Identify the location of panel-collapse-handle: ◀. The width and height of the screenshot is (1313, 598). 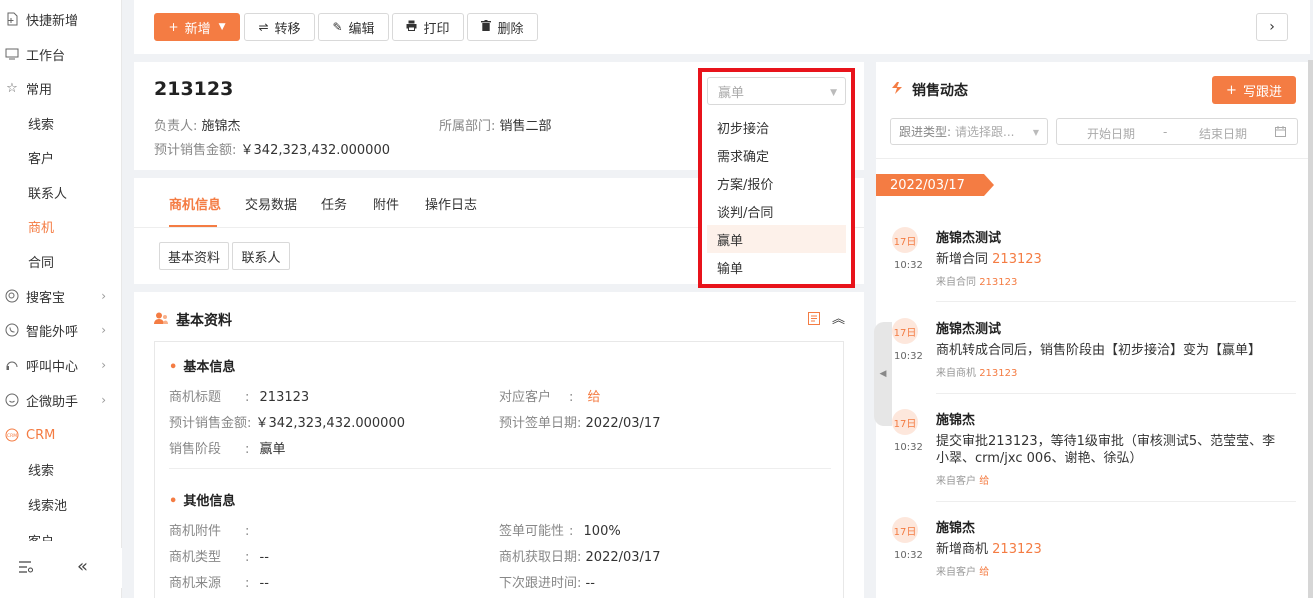
(883, 374).